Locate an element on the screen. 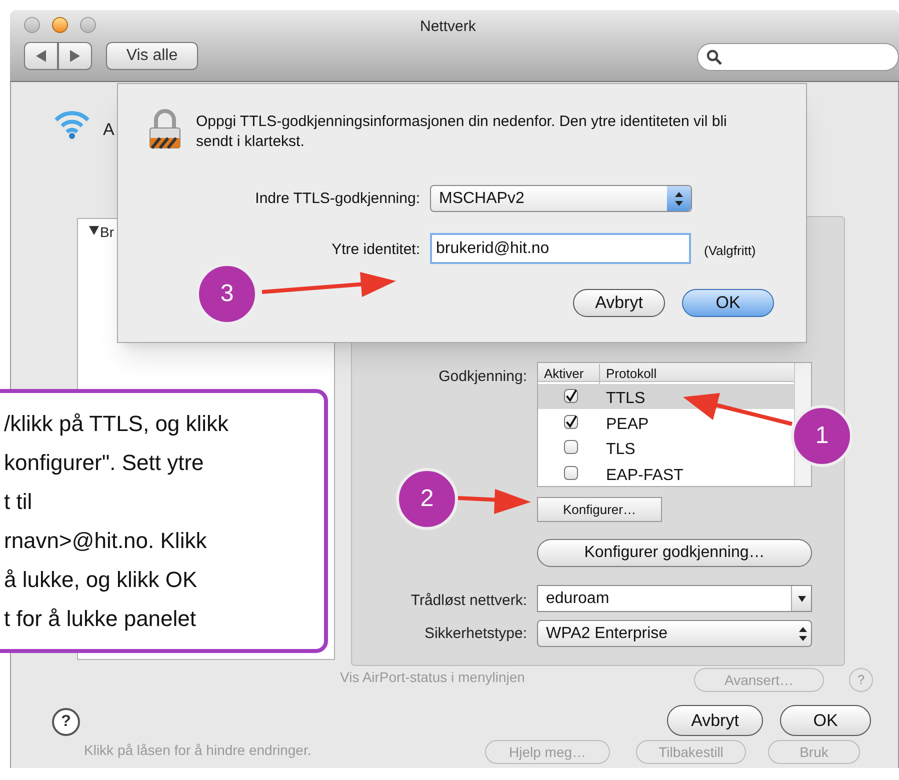 The width and height of the screenshot is (899, 780). show-all-button: Vis alle is located at coordinates (152, 56).